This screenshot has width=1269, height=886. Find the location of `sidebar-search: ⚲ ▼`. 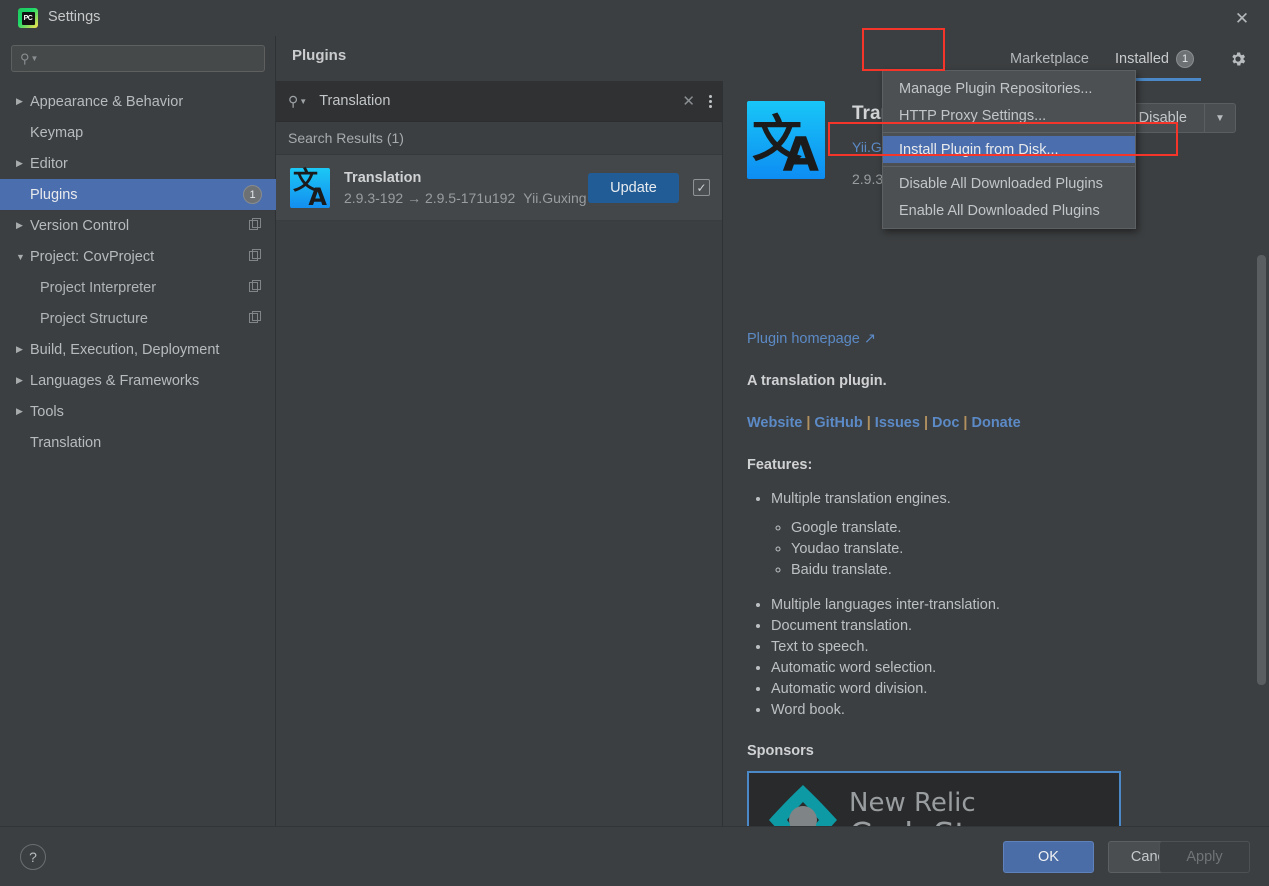

sidebar-search: ⚲ ▼ is located at coordinates (138, 58).